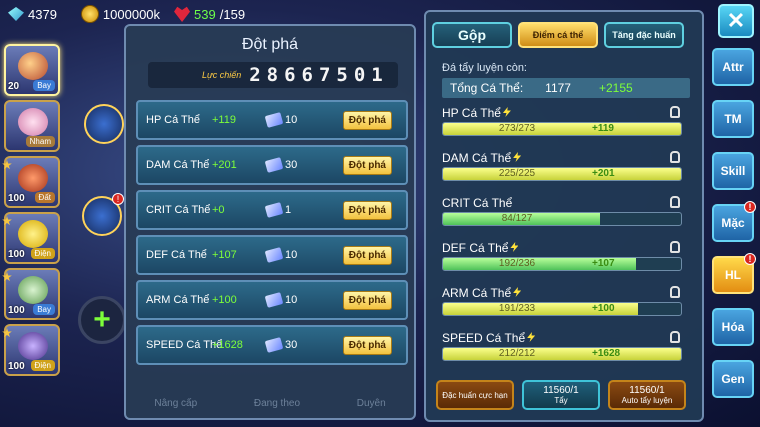  What do you see at coordinates (277, 403) in the screenshot?
I see `footer-item-following: Đang theo` at bounding box center [277, 403].